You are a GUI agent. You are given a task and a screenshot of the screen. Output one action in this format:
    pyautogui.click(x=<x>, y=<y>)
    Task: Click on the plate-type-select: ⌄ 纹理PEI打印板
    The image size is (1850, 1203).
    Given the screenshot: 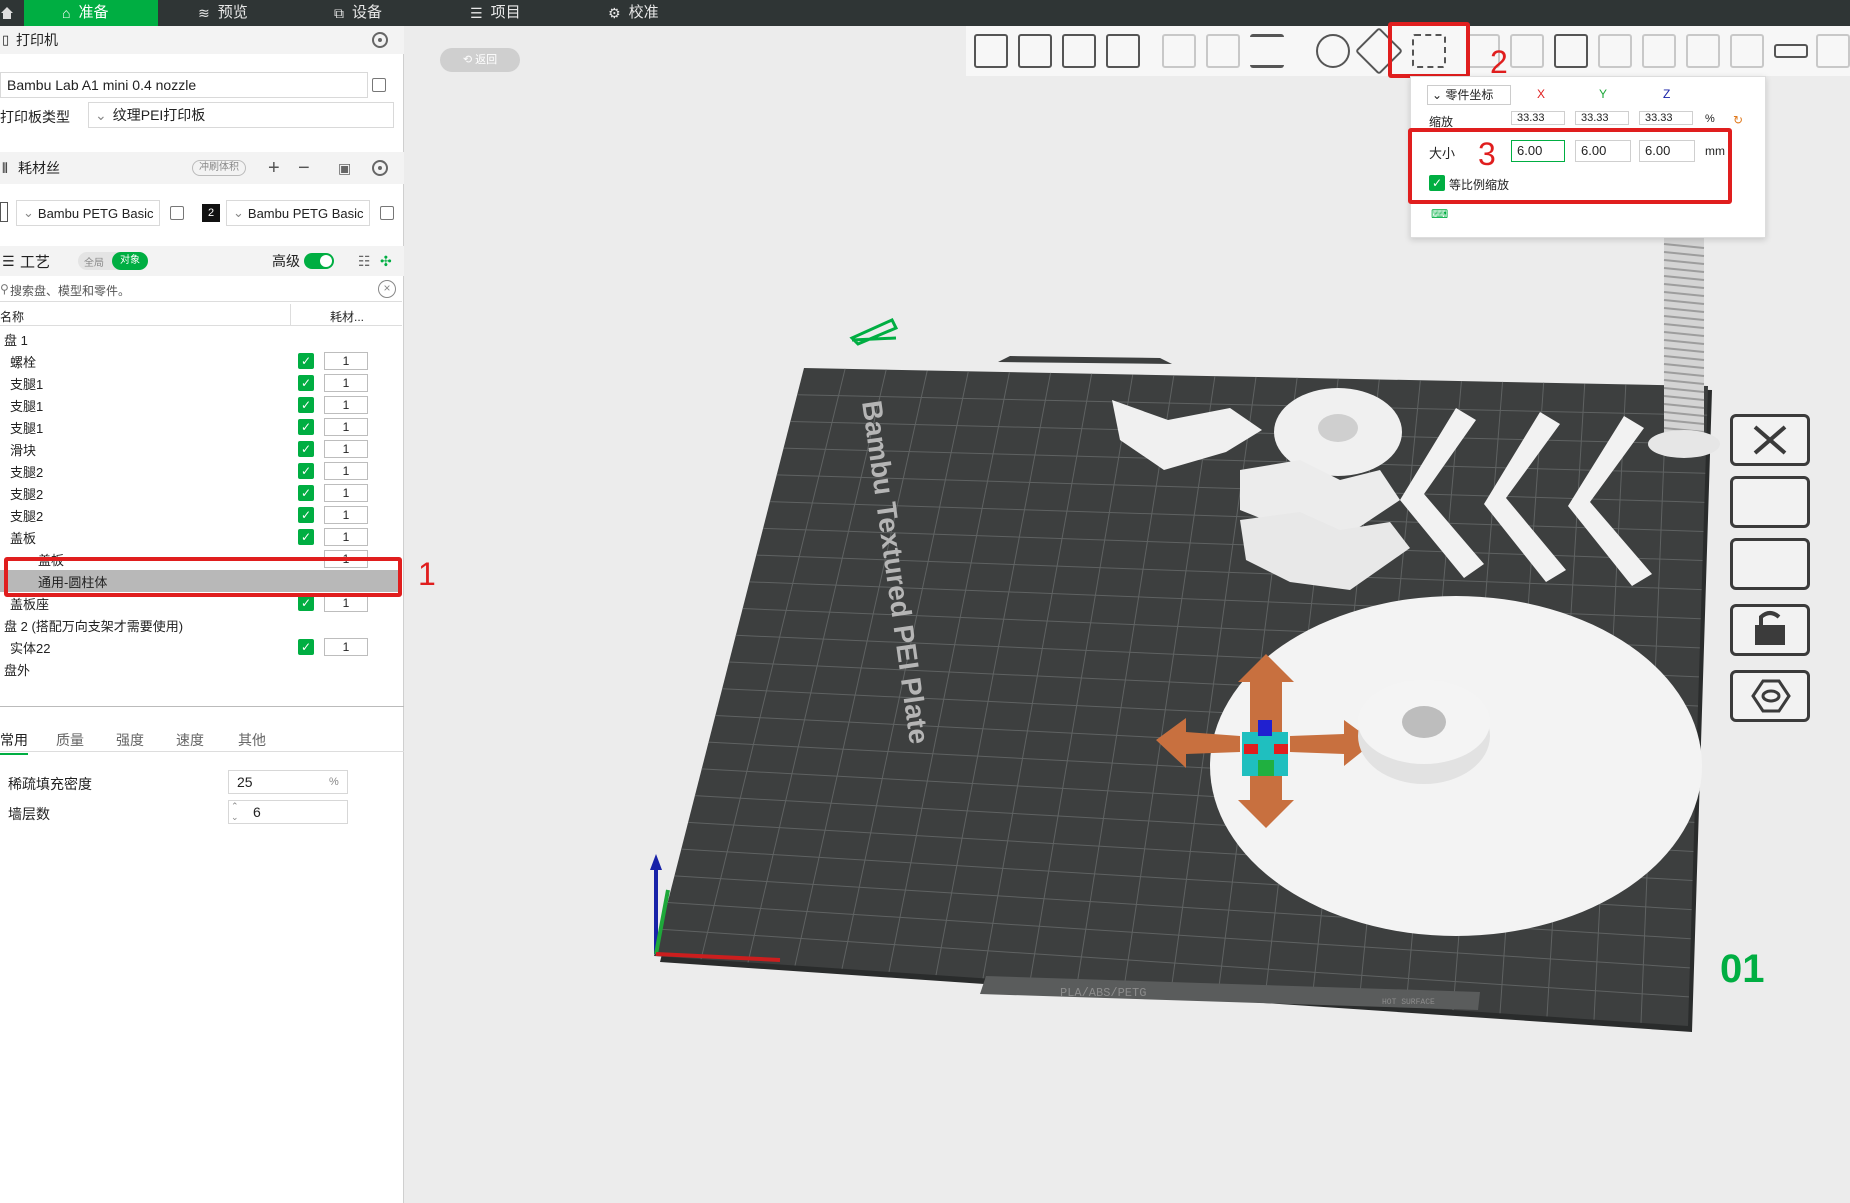 What is the action you would take?
    pyautogui.click(x=241, y=115)
    